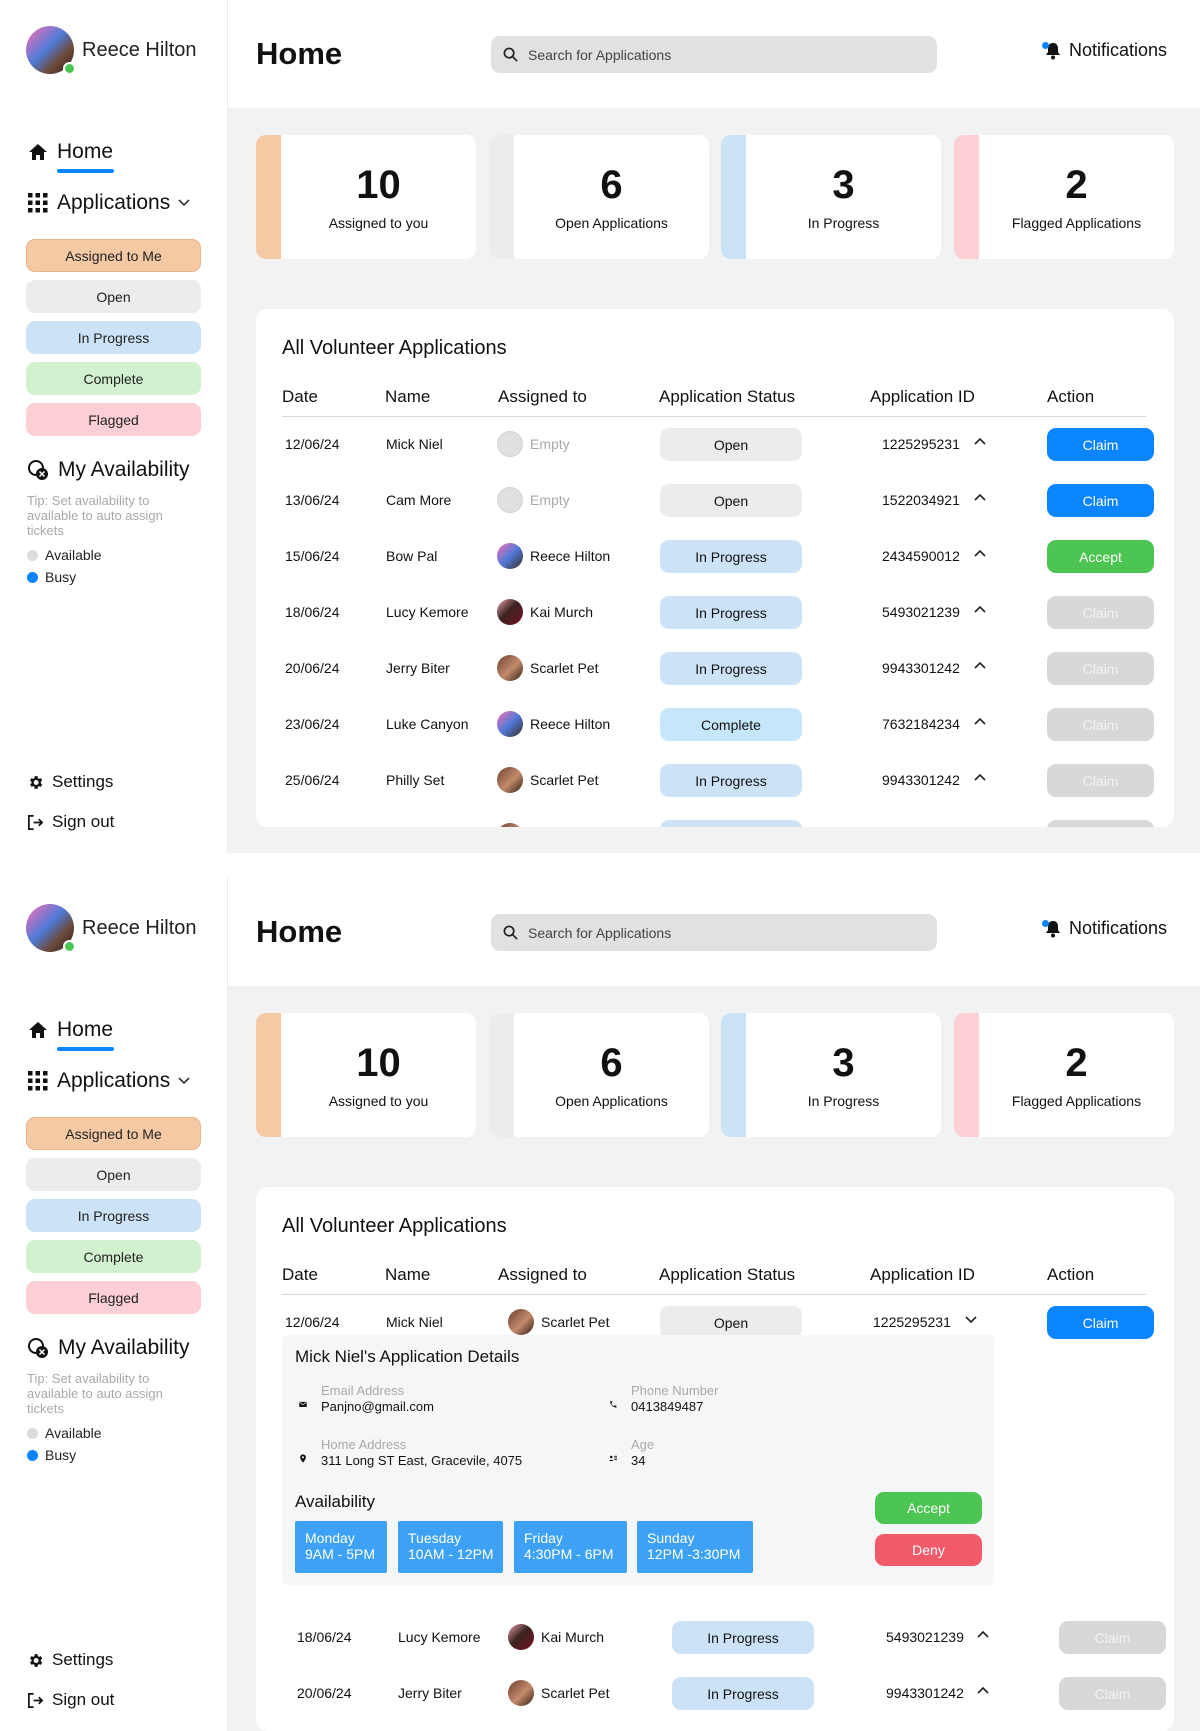 The width and height of the screenshot is (1200, 1731). What do you see at coordinates (73, 555) in the screenshot?
I see `availability-option-label: Available` at bounding box center [73, 555].